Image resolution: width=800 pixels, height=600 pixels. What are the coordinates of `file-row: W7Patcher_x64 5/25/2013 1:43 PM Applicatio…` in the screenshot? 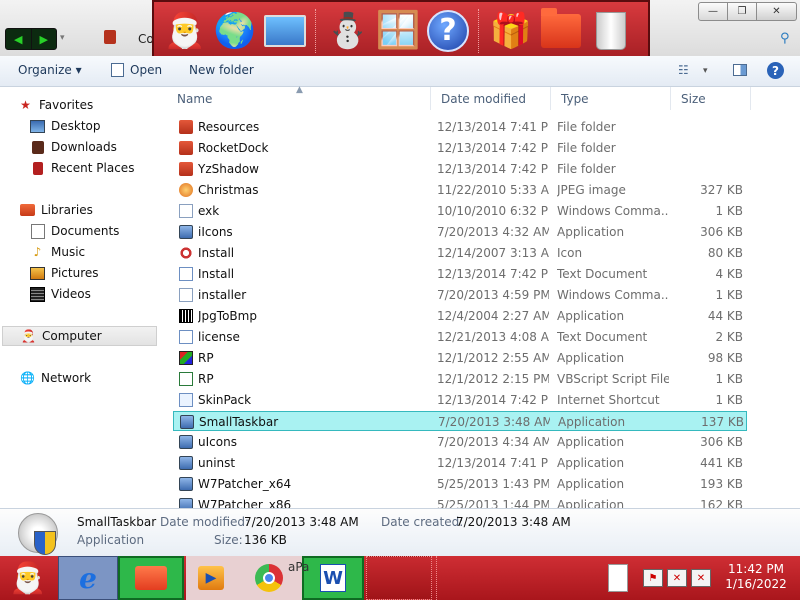 It's located at (460, 484).